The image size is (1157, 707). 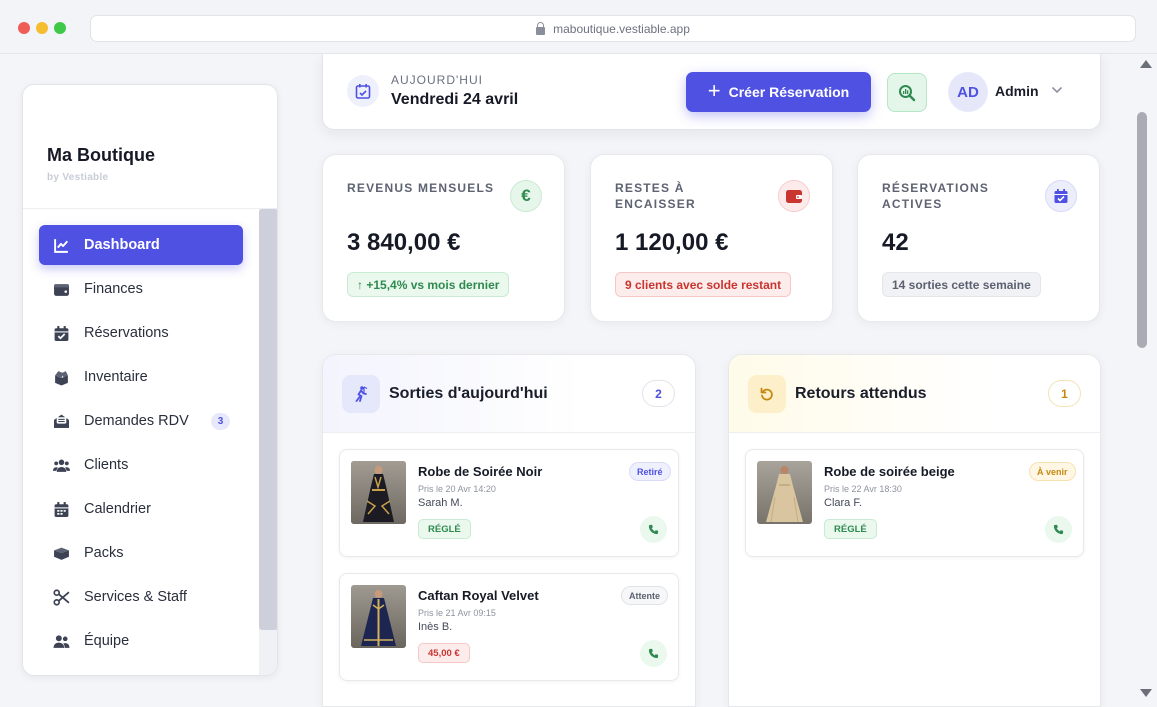 I want to click on item-name: Robe de soirée beige, so click(x=889, y=471).